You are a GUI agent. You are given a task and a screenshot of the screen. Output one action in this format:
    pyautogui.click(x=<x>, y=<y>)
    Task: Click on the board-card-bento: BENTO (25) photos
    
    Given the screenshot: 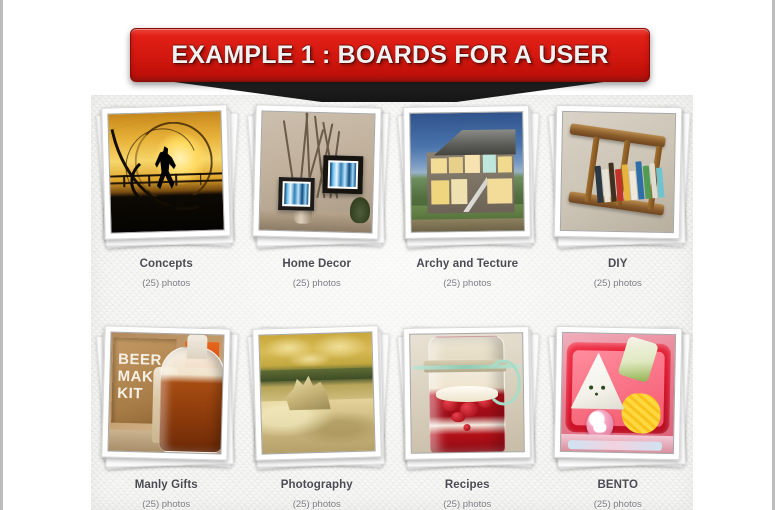 What is the action you would take?
    pyautogui.click(x=618, y=417)
    